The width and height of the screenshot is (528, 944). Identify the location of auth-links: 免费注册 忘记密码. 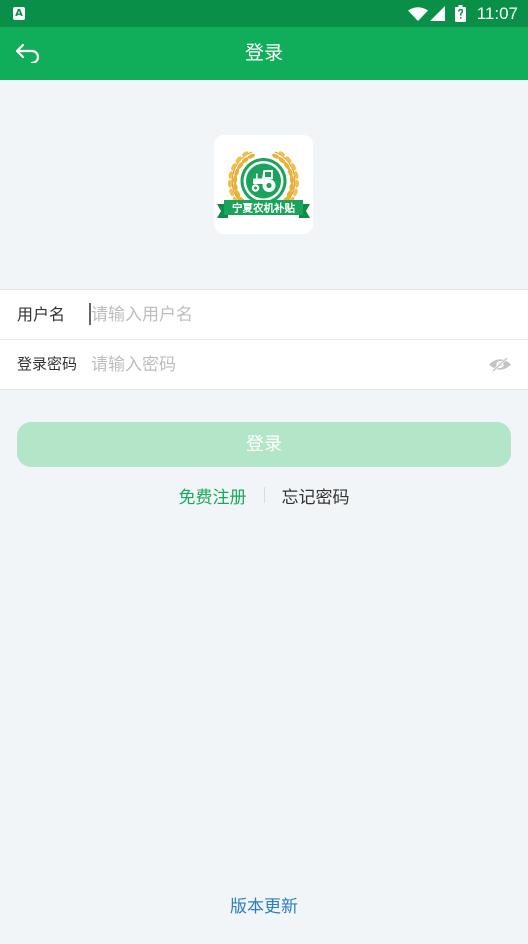
(264, 495).